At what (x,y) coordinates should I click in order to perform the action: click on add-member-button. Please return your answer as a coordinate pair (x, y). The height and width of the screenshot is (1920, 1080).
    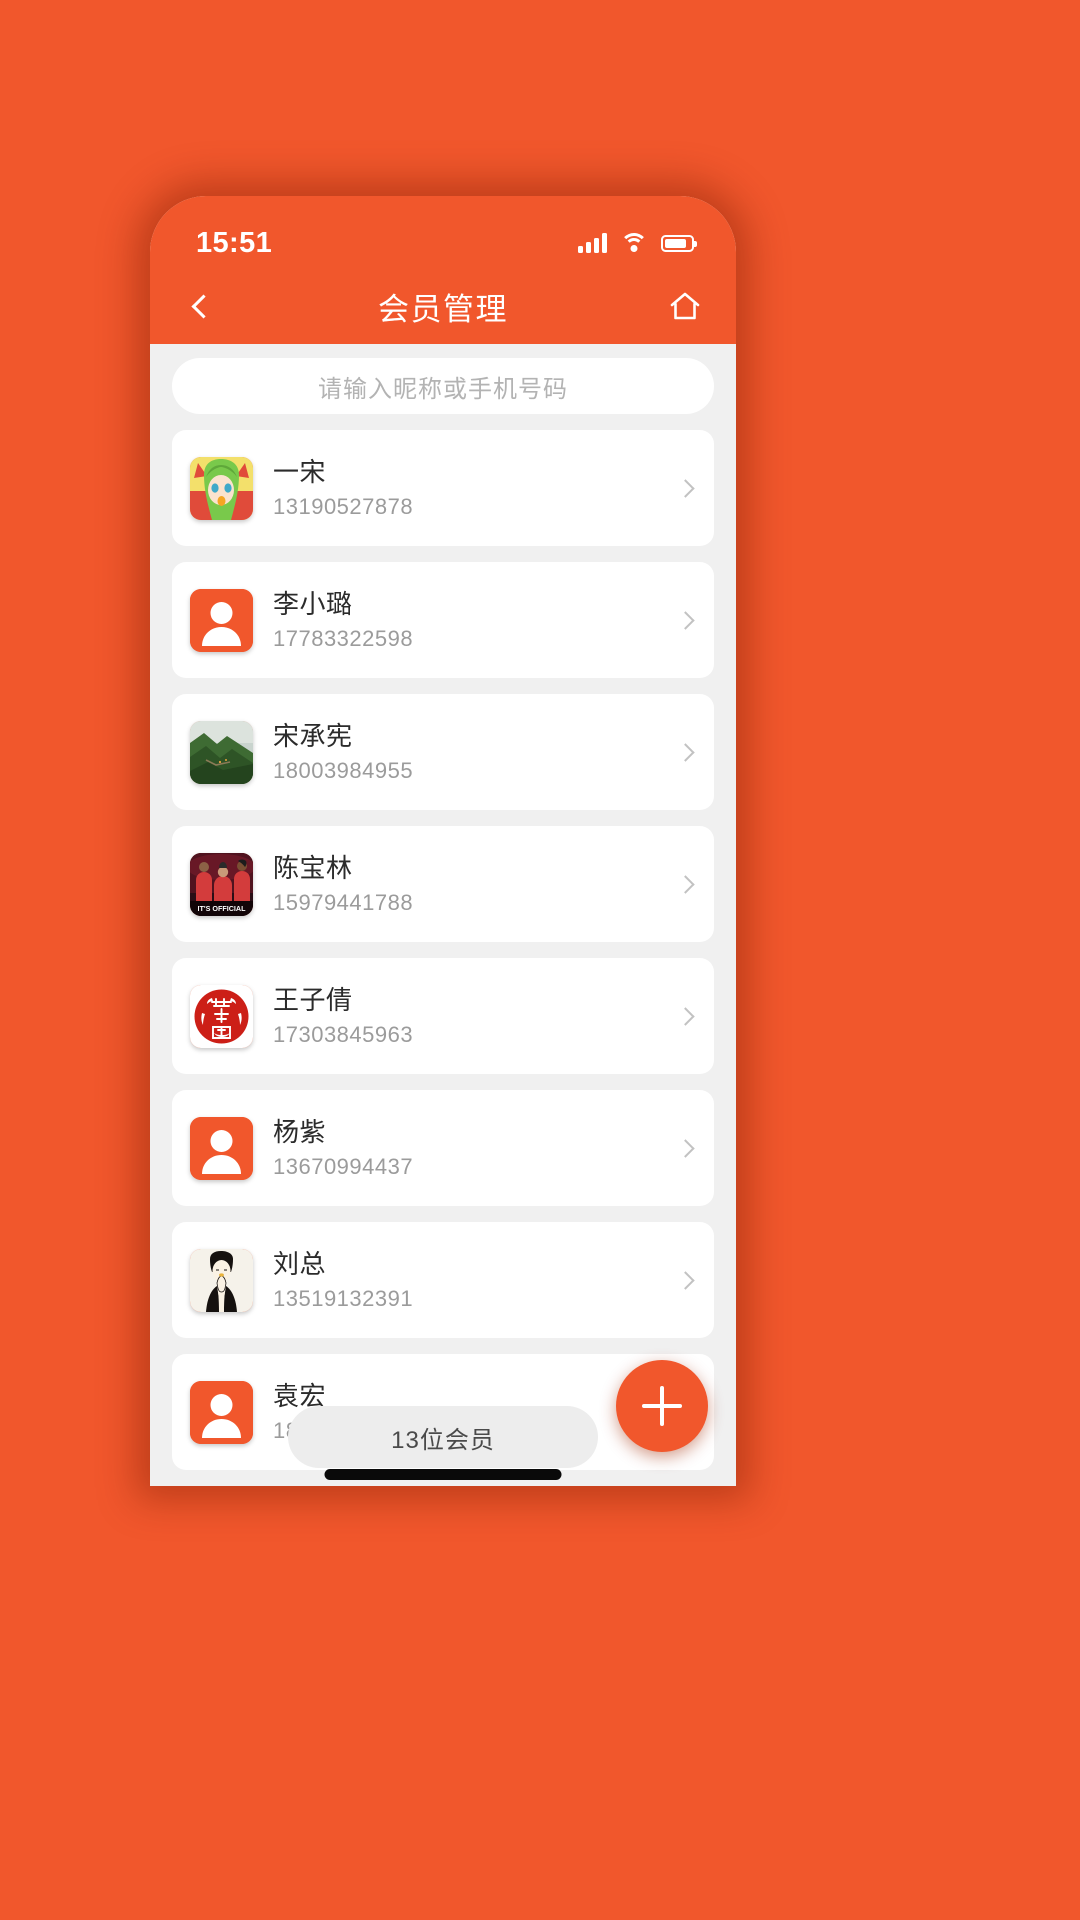
    Looking at the image, I should click on (662, 1406).